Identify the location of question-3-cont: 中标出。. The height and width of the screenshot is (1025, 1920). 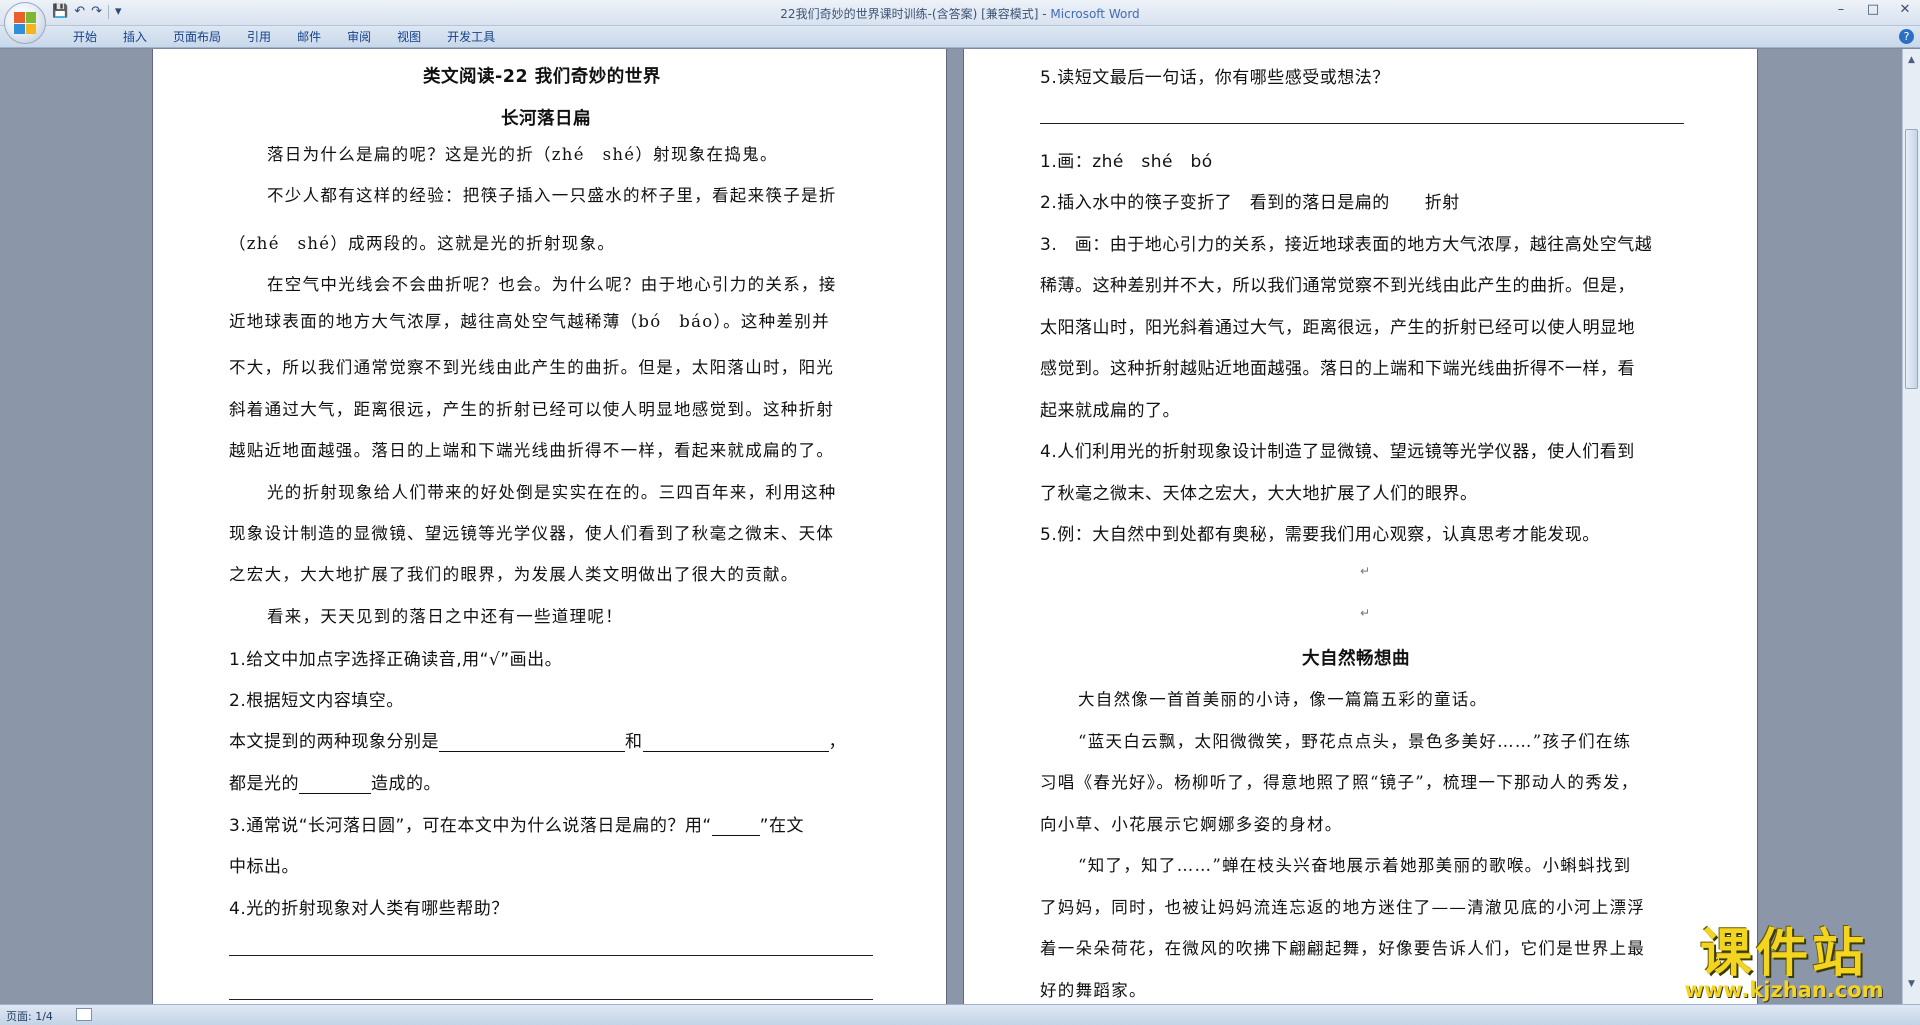
(264, 867).